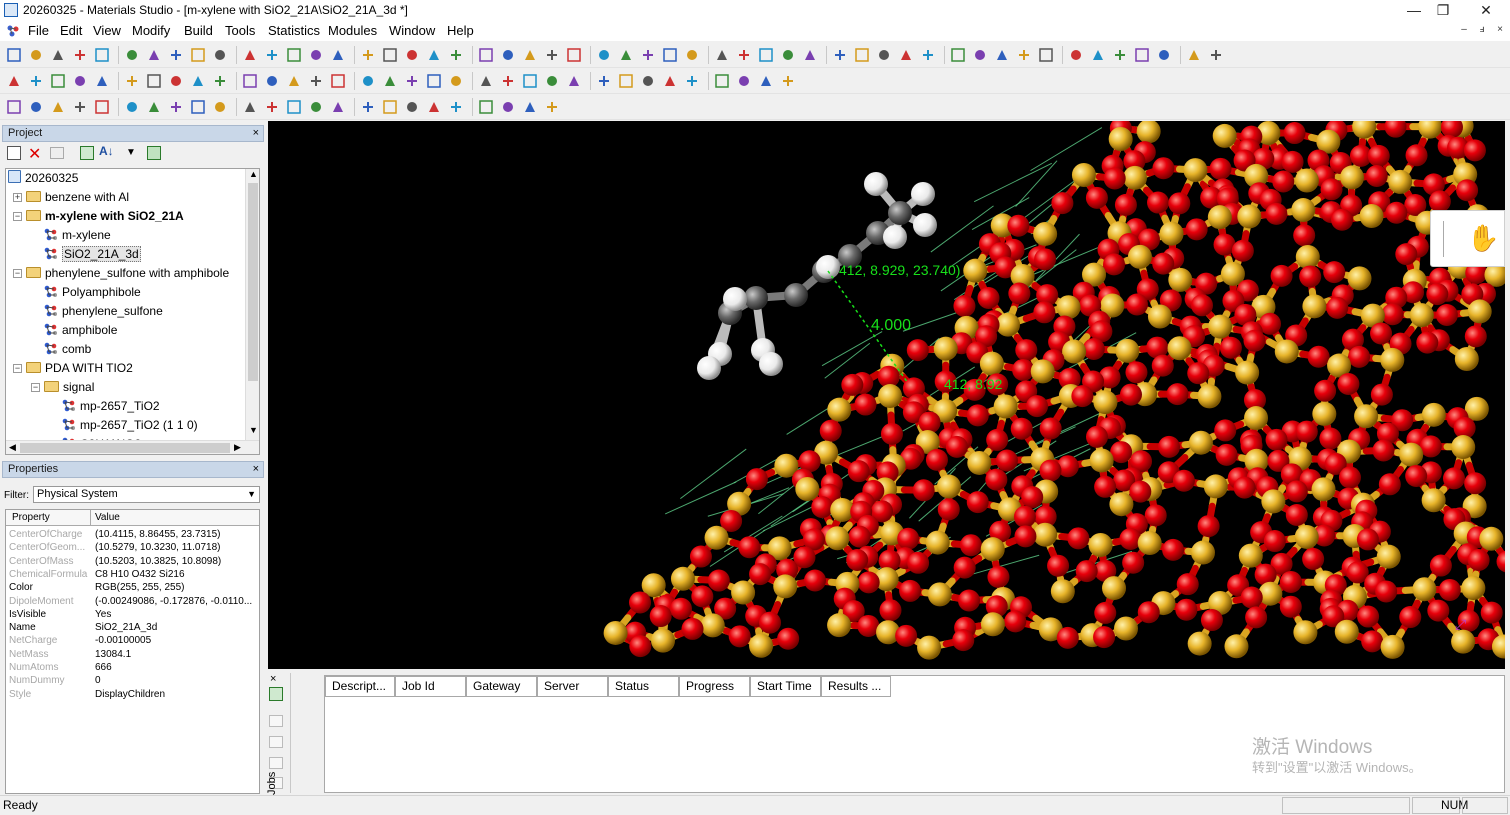 This screenshot has height=815, width=1510. I want to click on chevron-down-icon: ▼, so click(251, 494).